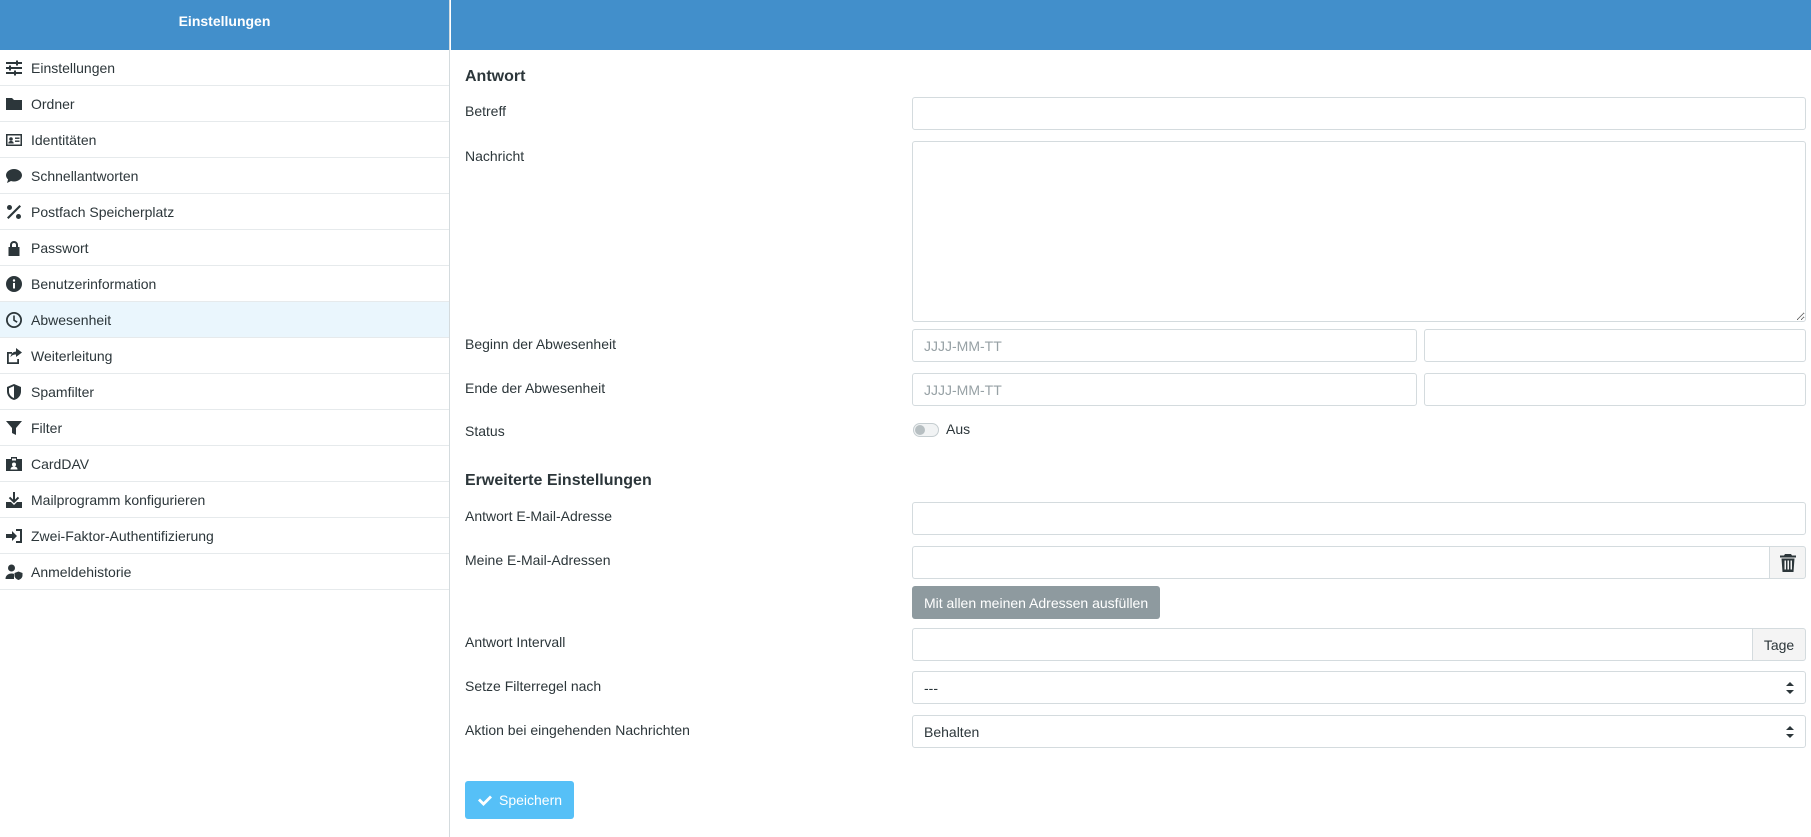 The image size is (1811, 837). Describe the element at coordinates (920, 430) in the screenshot. I see `toggle-knob` at that location.